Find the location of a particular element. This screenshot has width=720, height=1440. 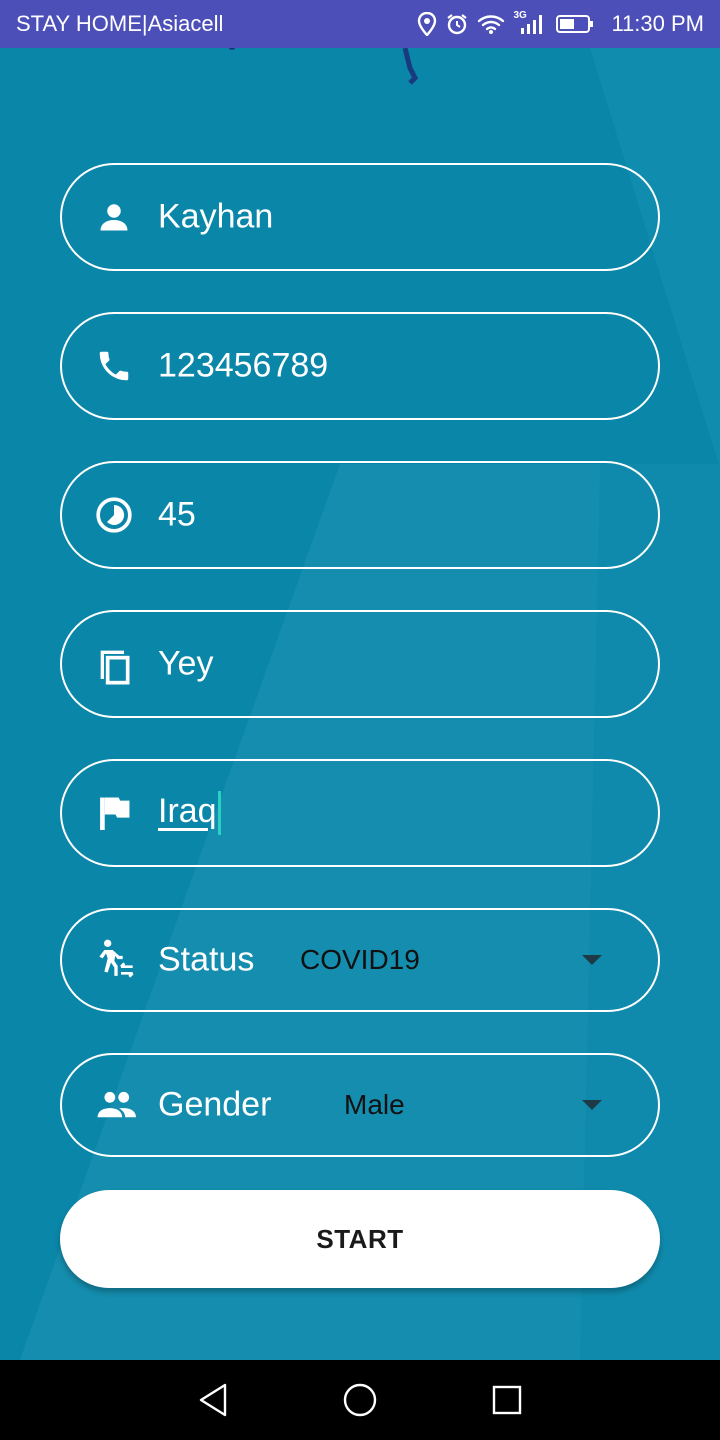

walk-transfer-icon is located at coordinates (116, 959).